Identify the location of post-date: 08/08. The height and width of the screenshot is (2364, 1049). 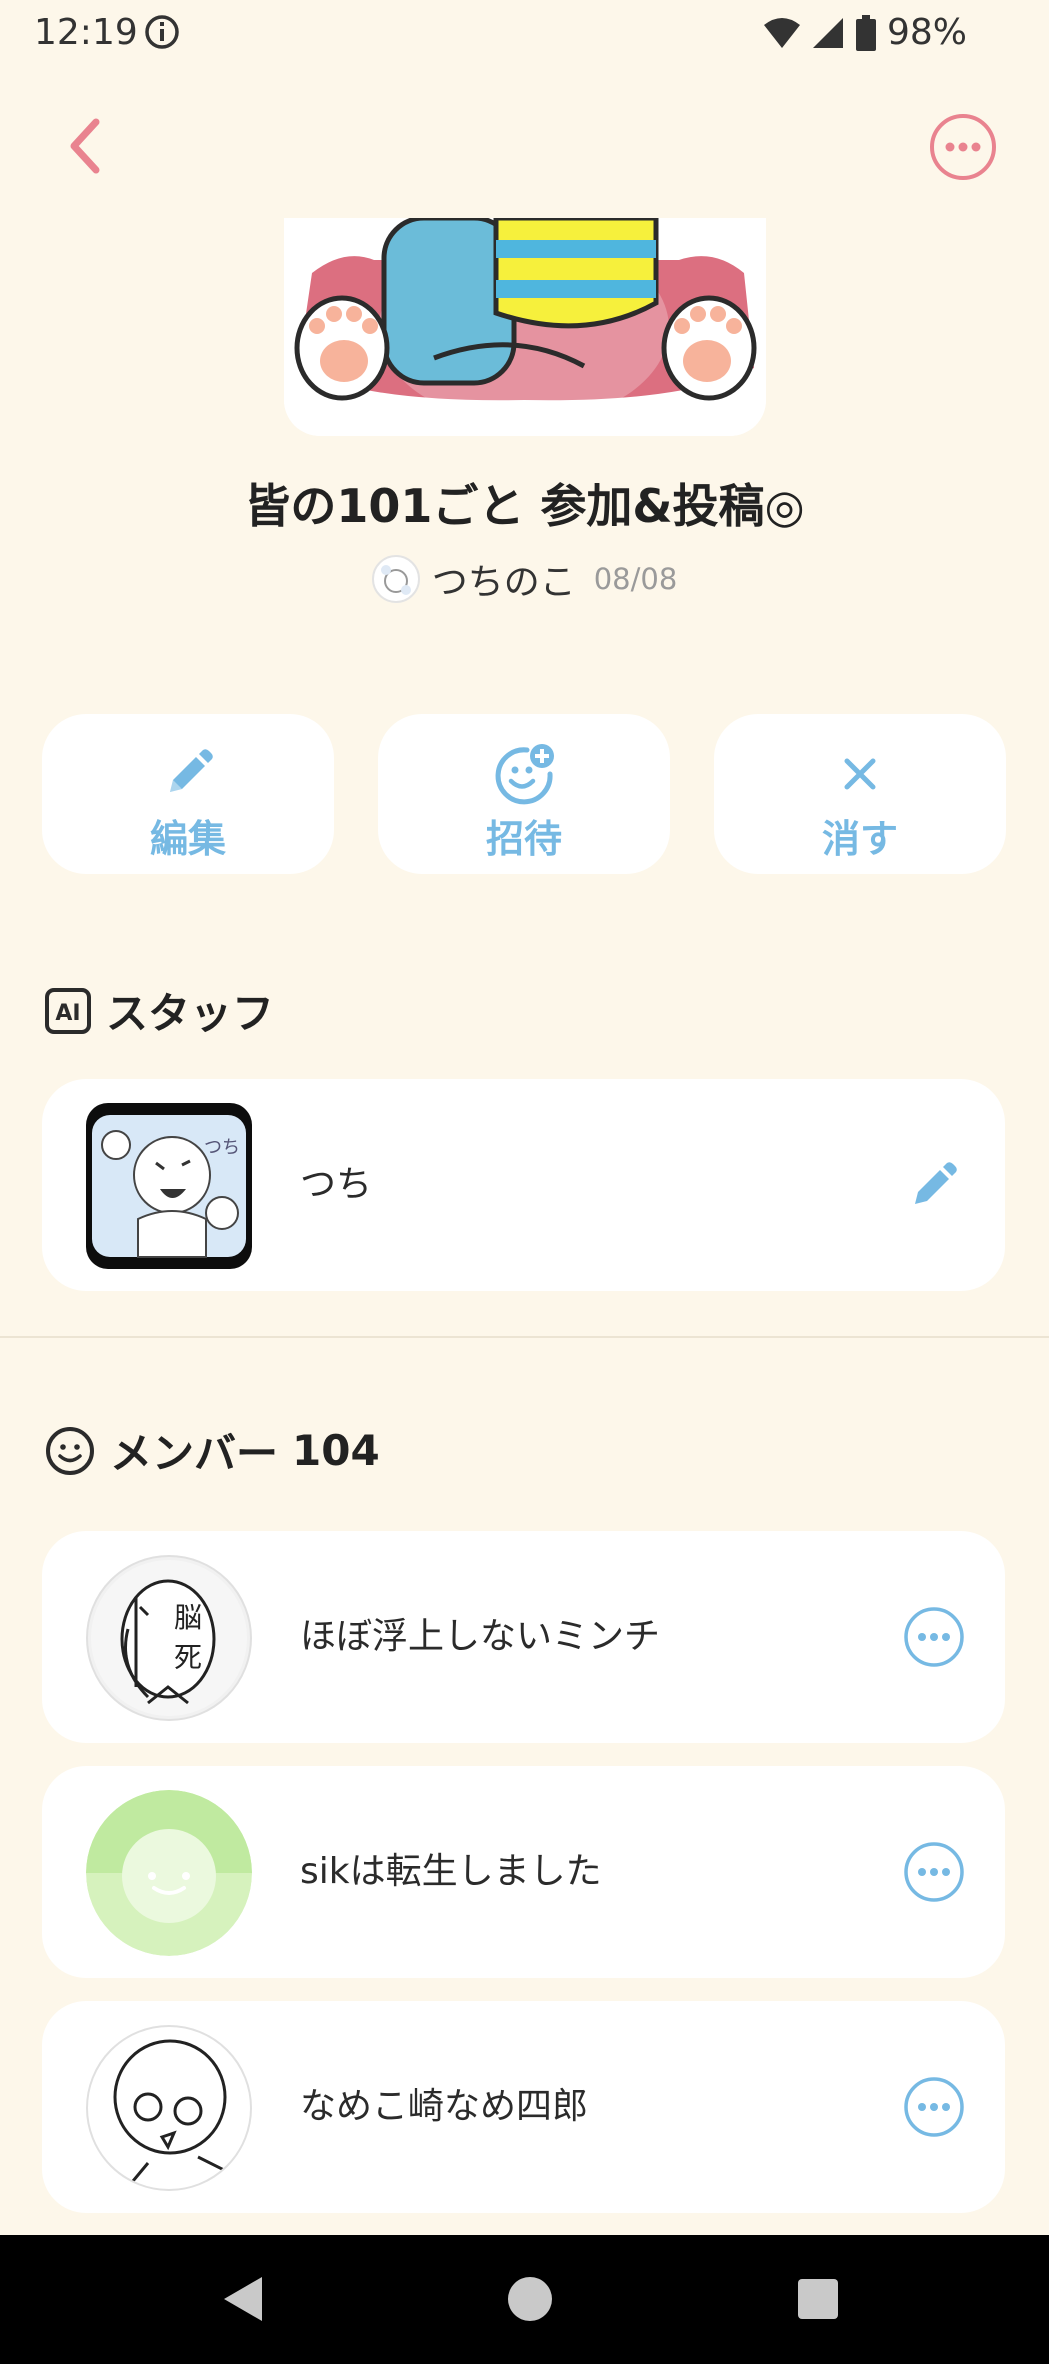
(635, 579).